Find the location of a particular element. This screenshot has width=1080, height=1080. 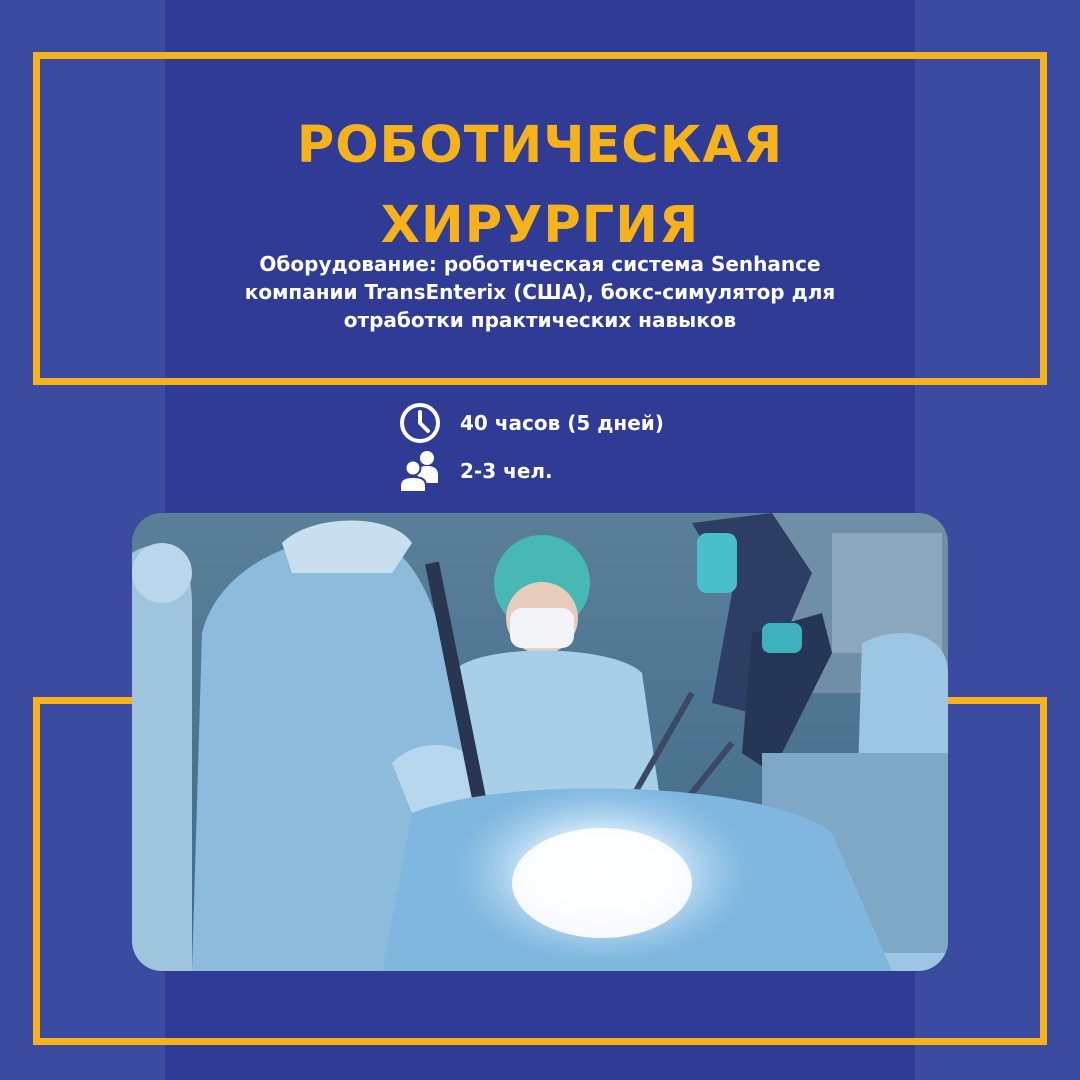

group-size-row: 2-3 чел. is located at coordinates (475, 471).